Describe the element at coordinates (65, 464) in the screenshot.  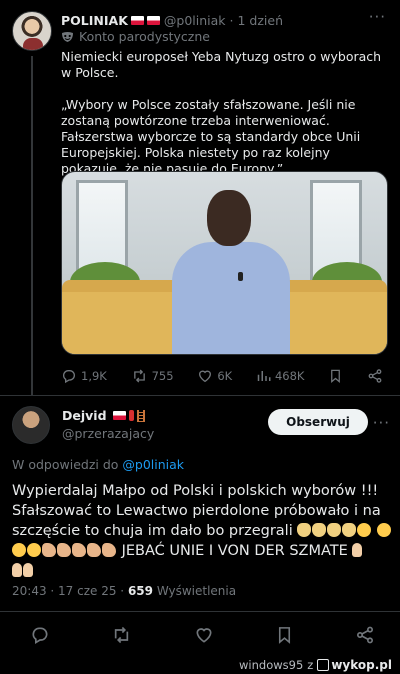
I see `reply-to-prefix: W odpowiedzi do` at that location.